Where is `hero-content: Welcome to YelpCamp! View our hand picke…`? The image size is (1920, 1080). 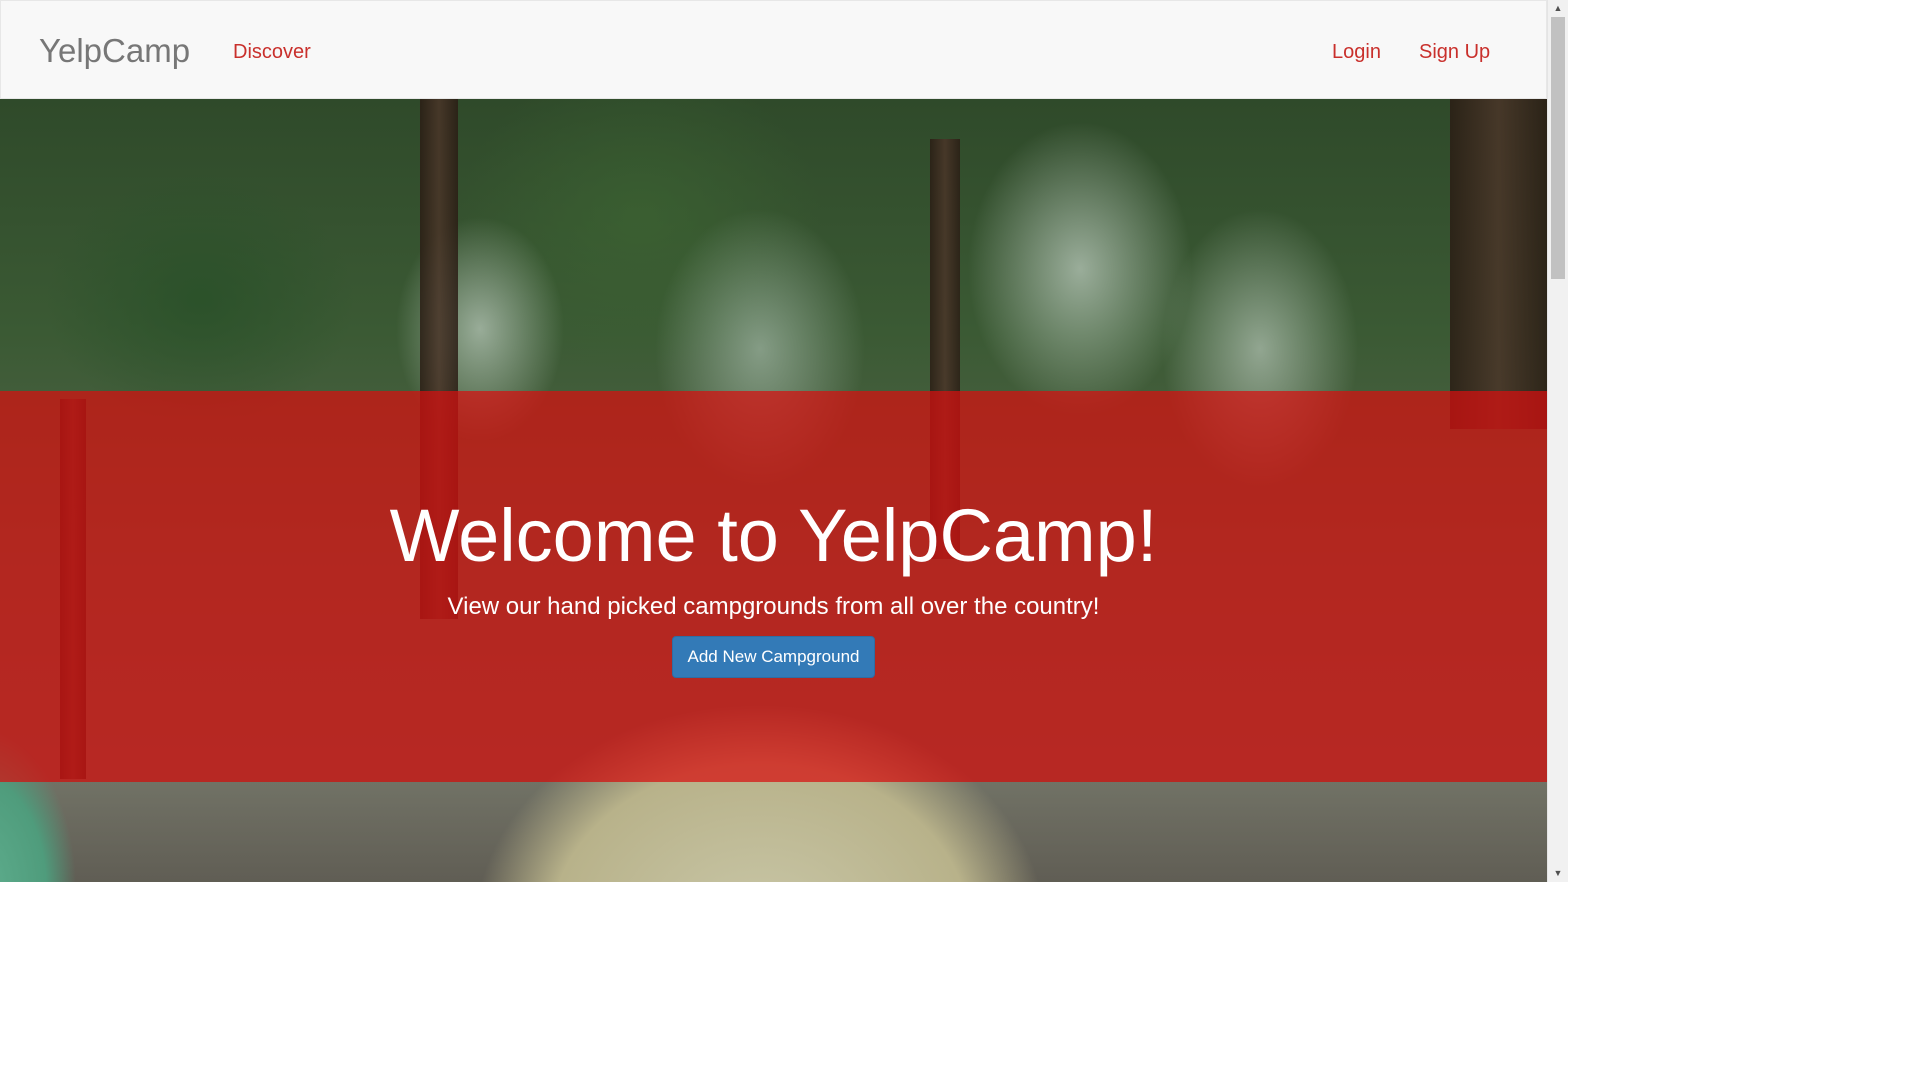
hero-content: Welcome to YelpCamp! View our hand picke… is located at coordinates (773, 585).